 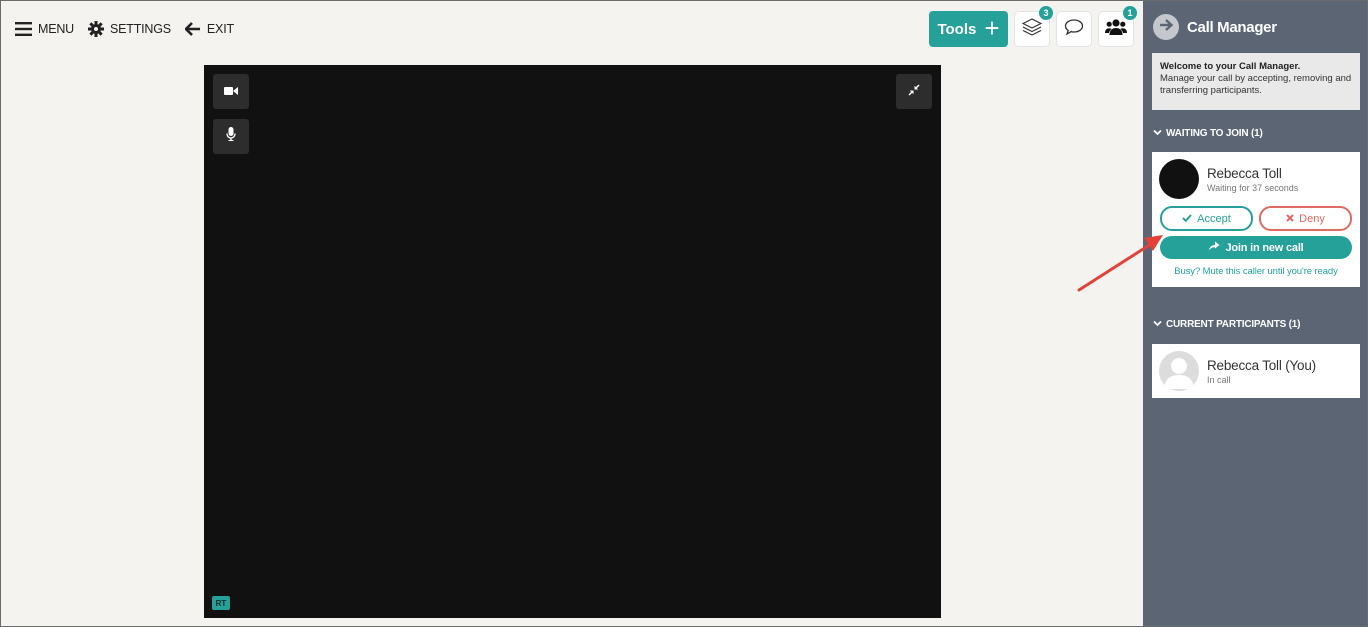 What do you see at coordinates (1130, 13) in the screenshot?
I see `participants-badge: 1` at bounding box center [1130, 13].